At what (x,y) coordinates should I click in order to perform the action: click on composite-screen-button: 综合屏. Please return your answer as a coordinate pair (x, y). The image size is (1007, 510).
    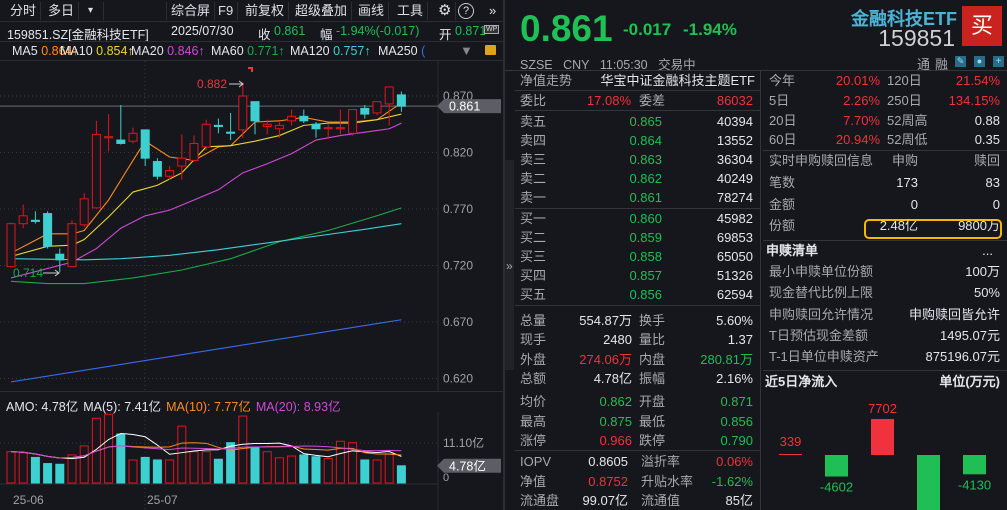
    Looking at the image, I should click on (191, 11).